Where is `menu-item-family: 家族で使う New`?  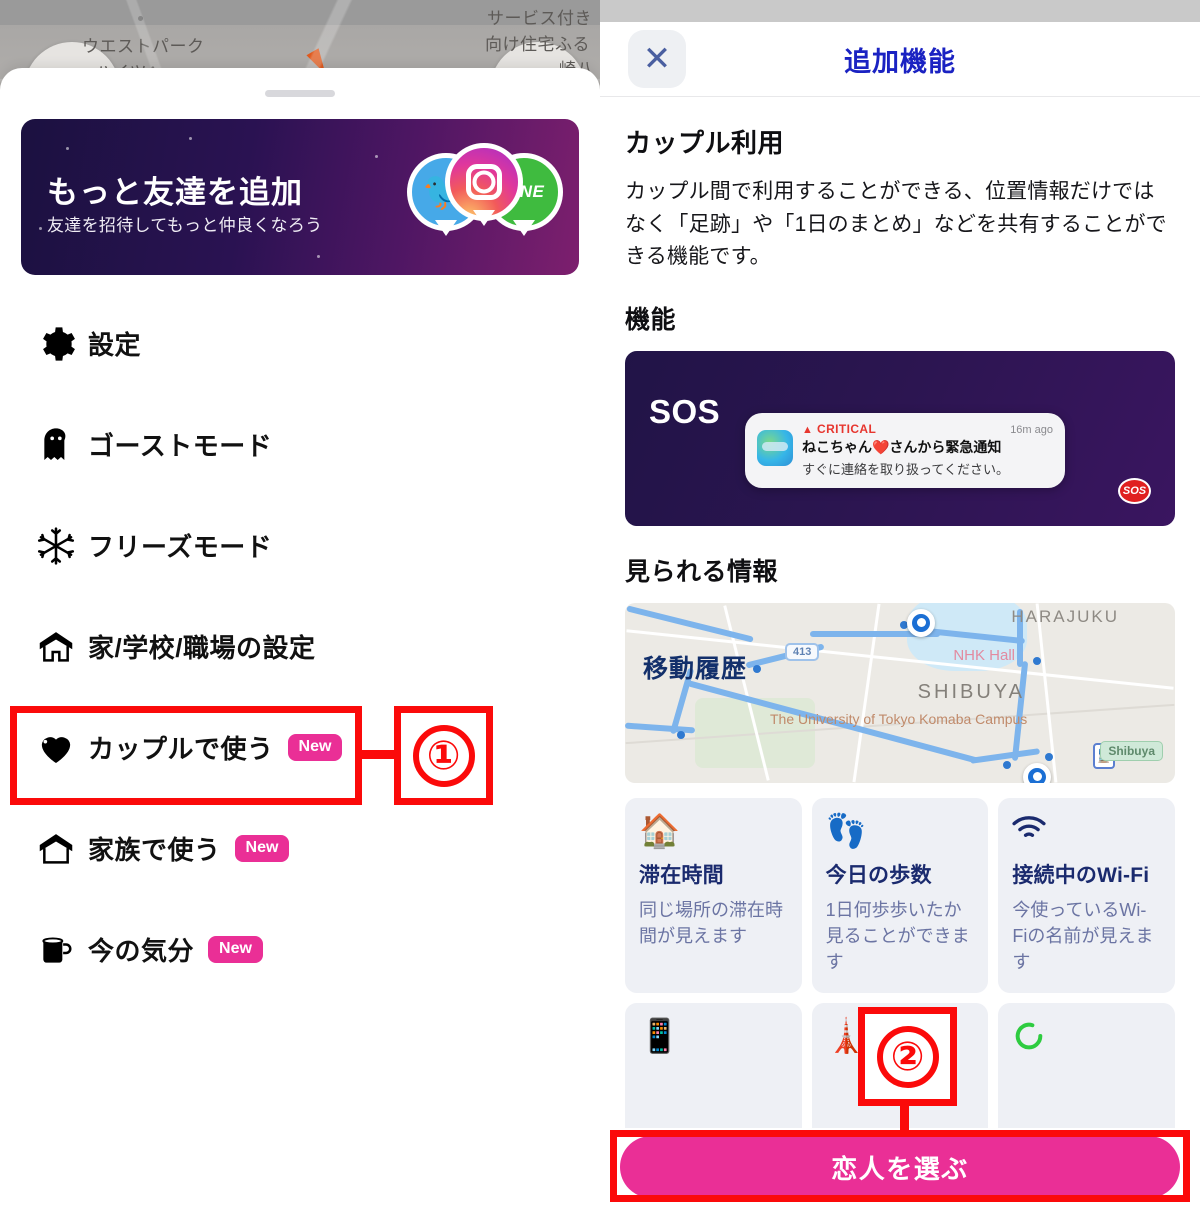 menu-item-family: 家族で使う New is located at coordinates (300, 848).